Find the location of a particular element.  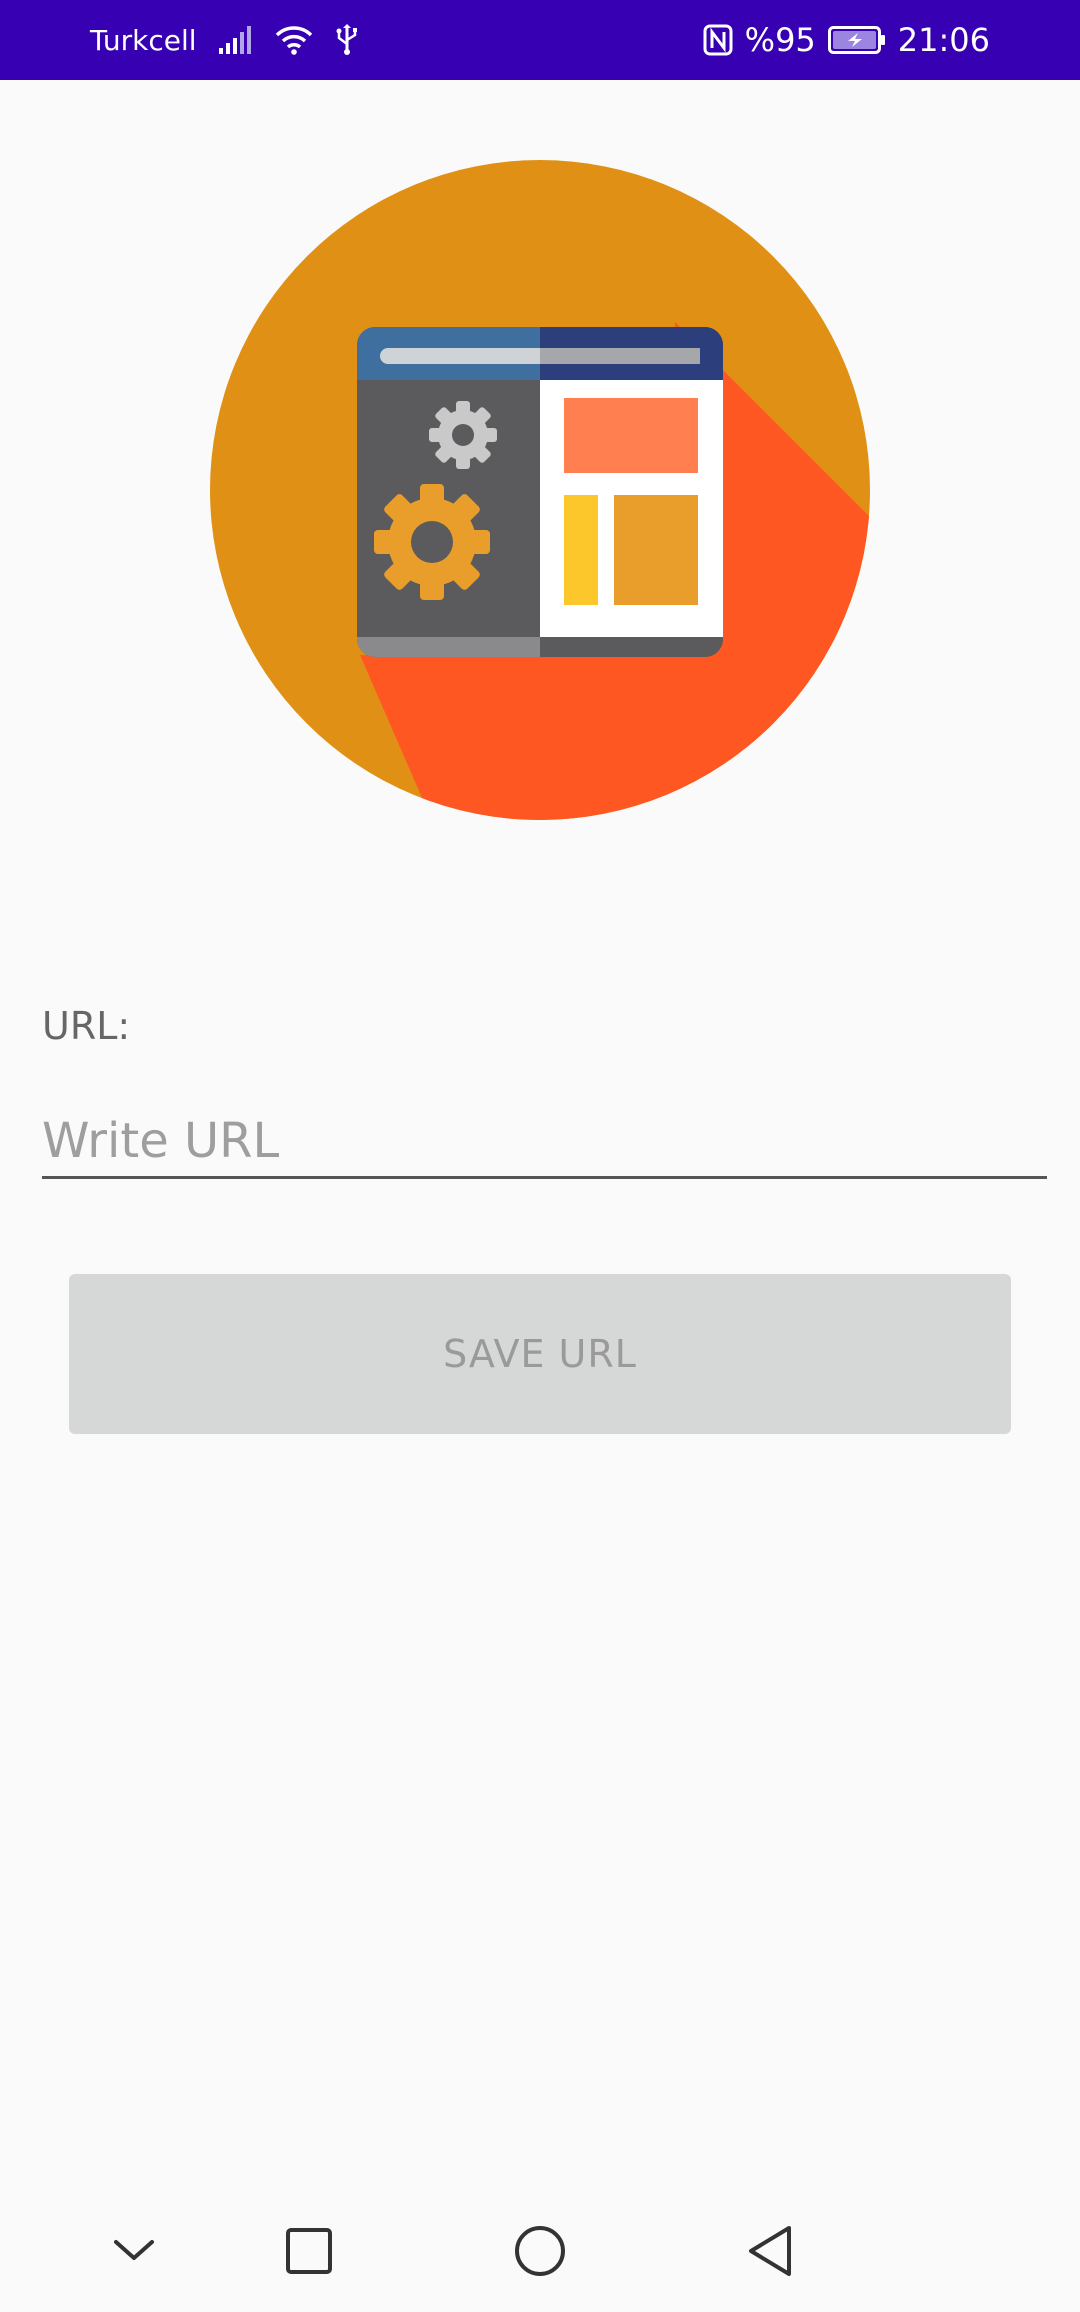

status-bar-left: Turkcell is located at coordinates (224, 40).